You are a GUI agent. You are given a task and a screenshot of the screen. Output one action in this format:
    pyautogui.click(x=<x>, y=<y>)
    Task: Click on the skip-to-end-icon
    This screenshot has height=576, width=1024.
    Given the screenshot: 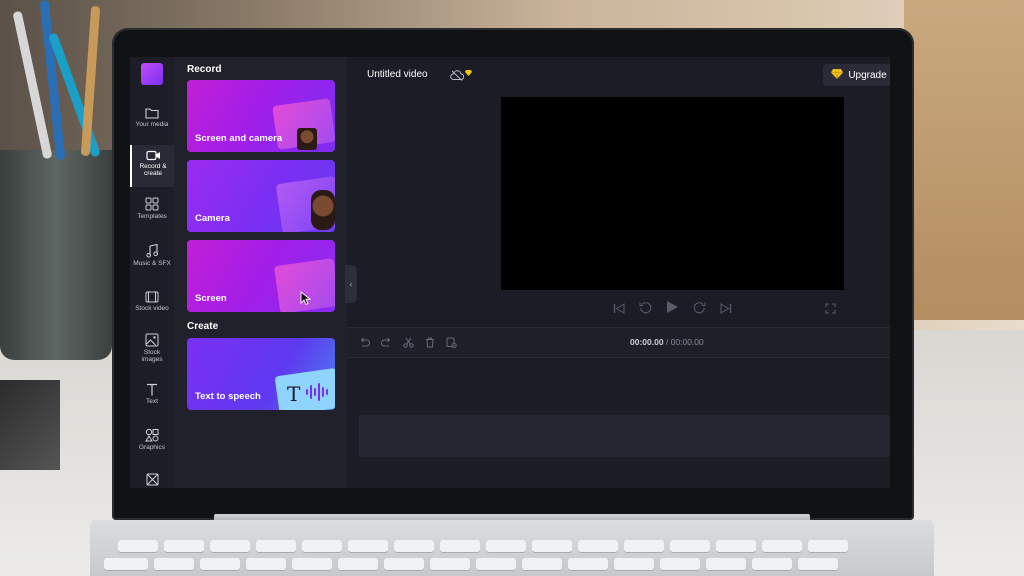 What is the action you would take?
    pyautogui.click(x=726, y=310)
    